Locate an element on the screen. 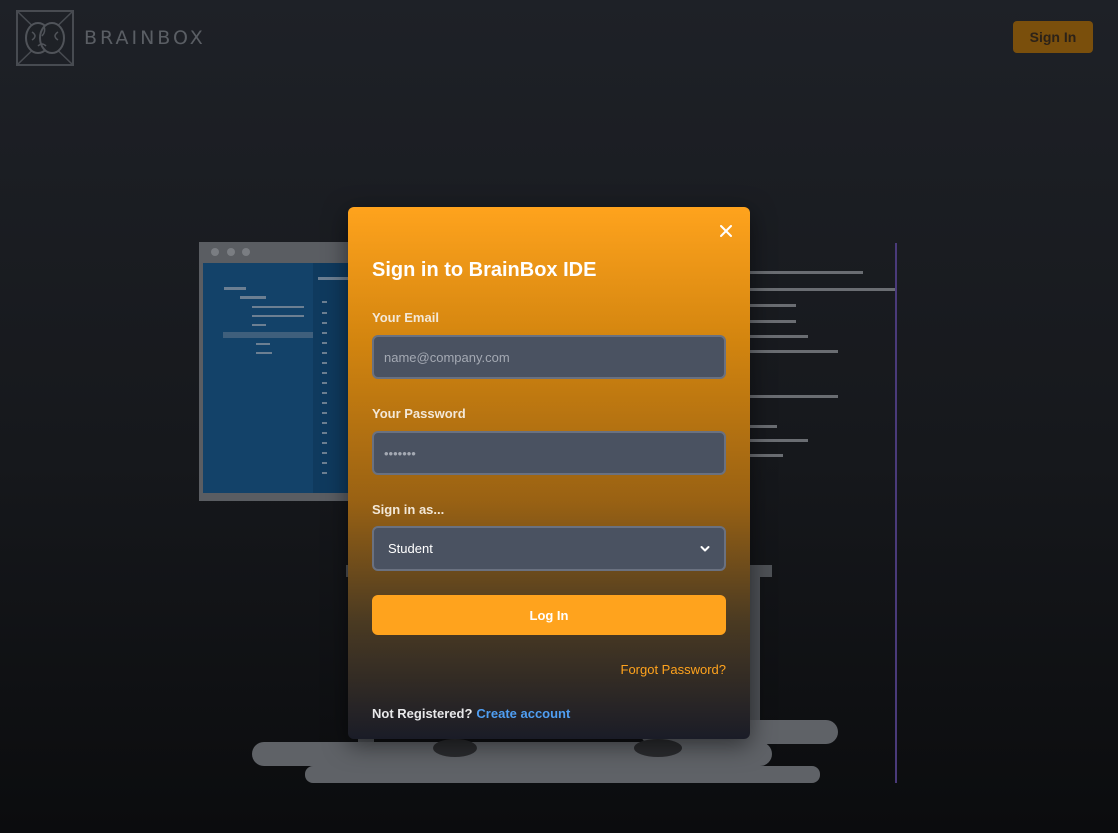 This screenshot has height=833, width=1118. register-line: Not Registered? Create account is located at coordinates (471, 713).